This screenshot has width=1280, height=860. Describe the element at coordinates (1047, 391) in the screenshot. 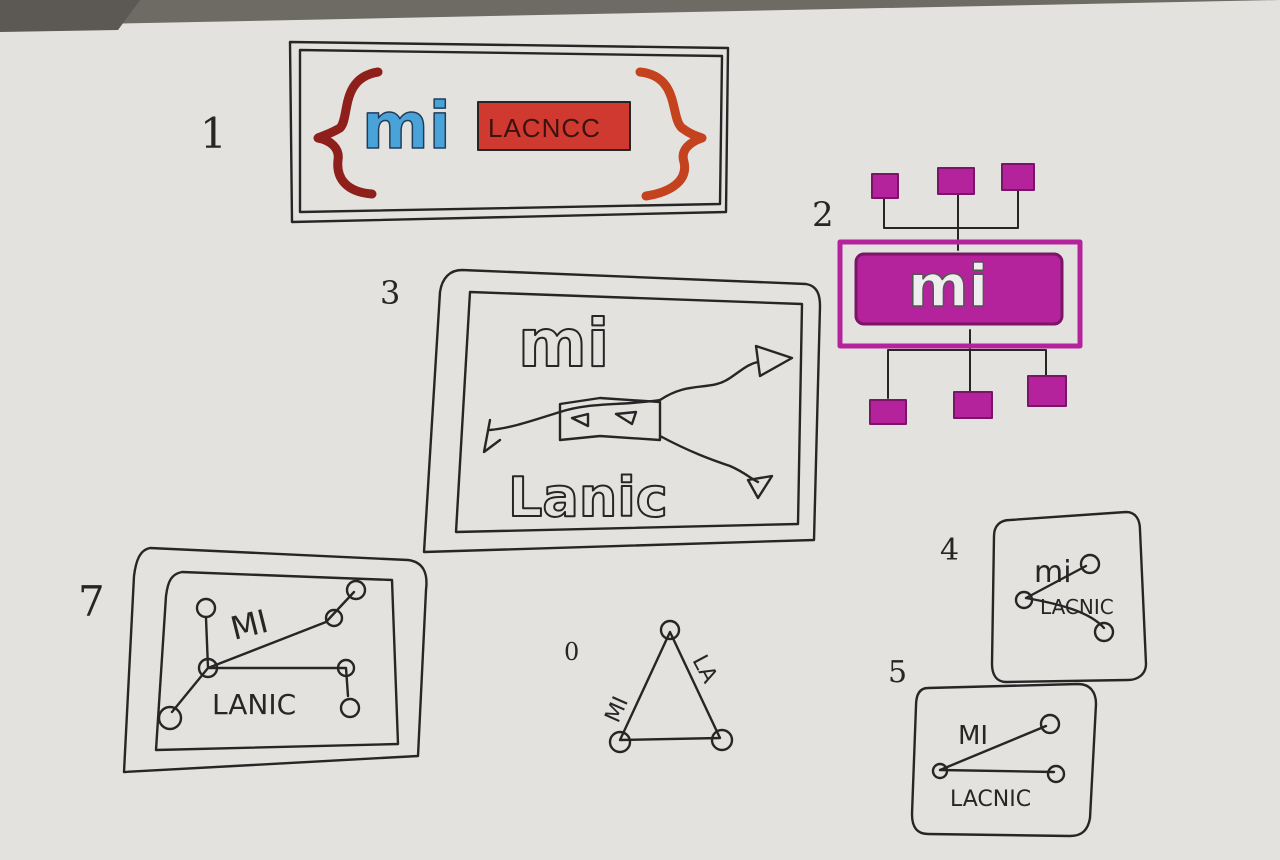

I see `sketch-2-node-bottom-right` at that location.